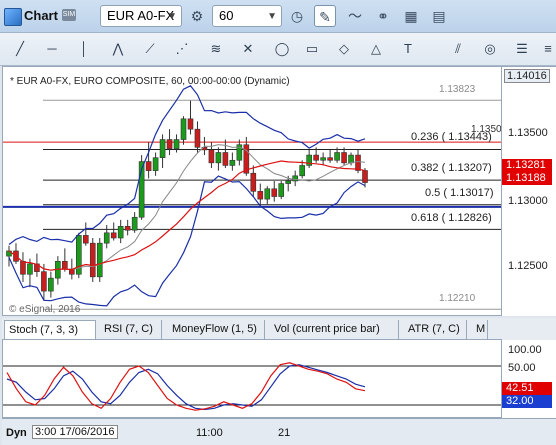 Image resolution: width=556 pixels, height=445 pixels. I want to click on high-label: 1.13823, so click(457, 89).